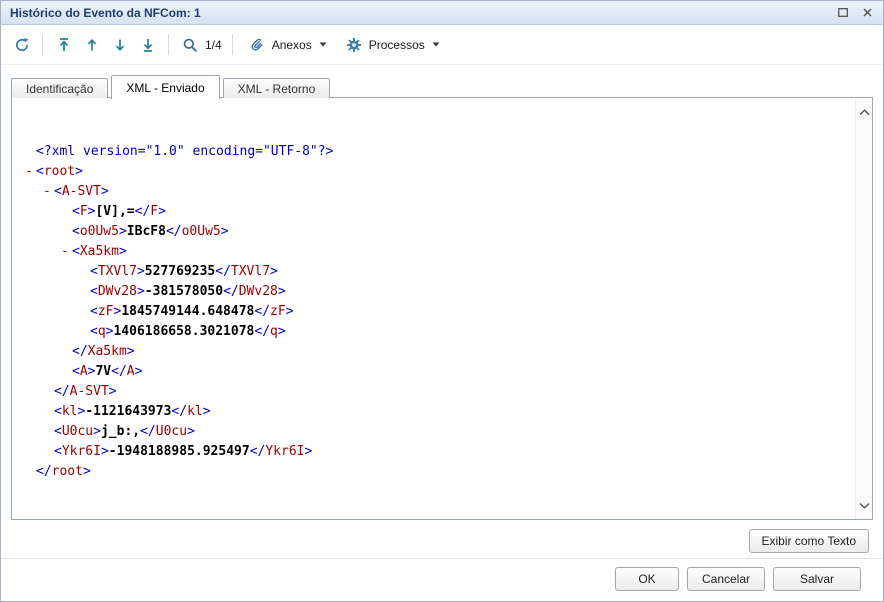 The width and height of the screenshot is (884, 602). I want to click on xml-close-tag: F, so click(154, 211).